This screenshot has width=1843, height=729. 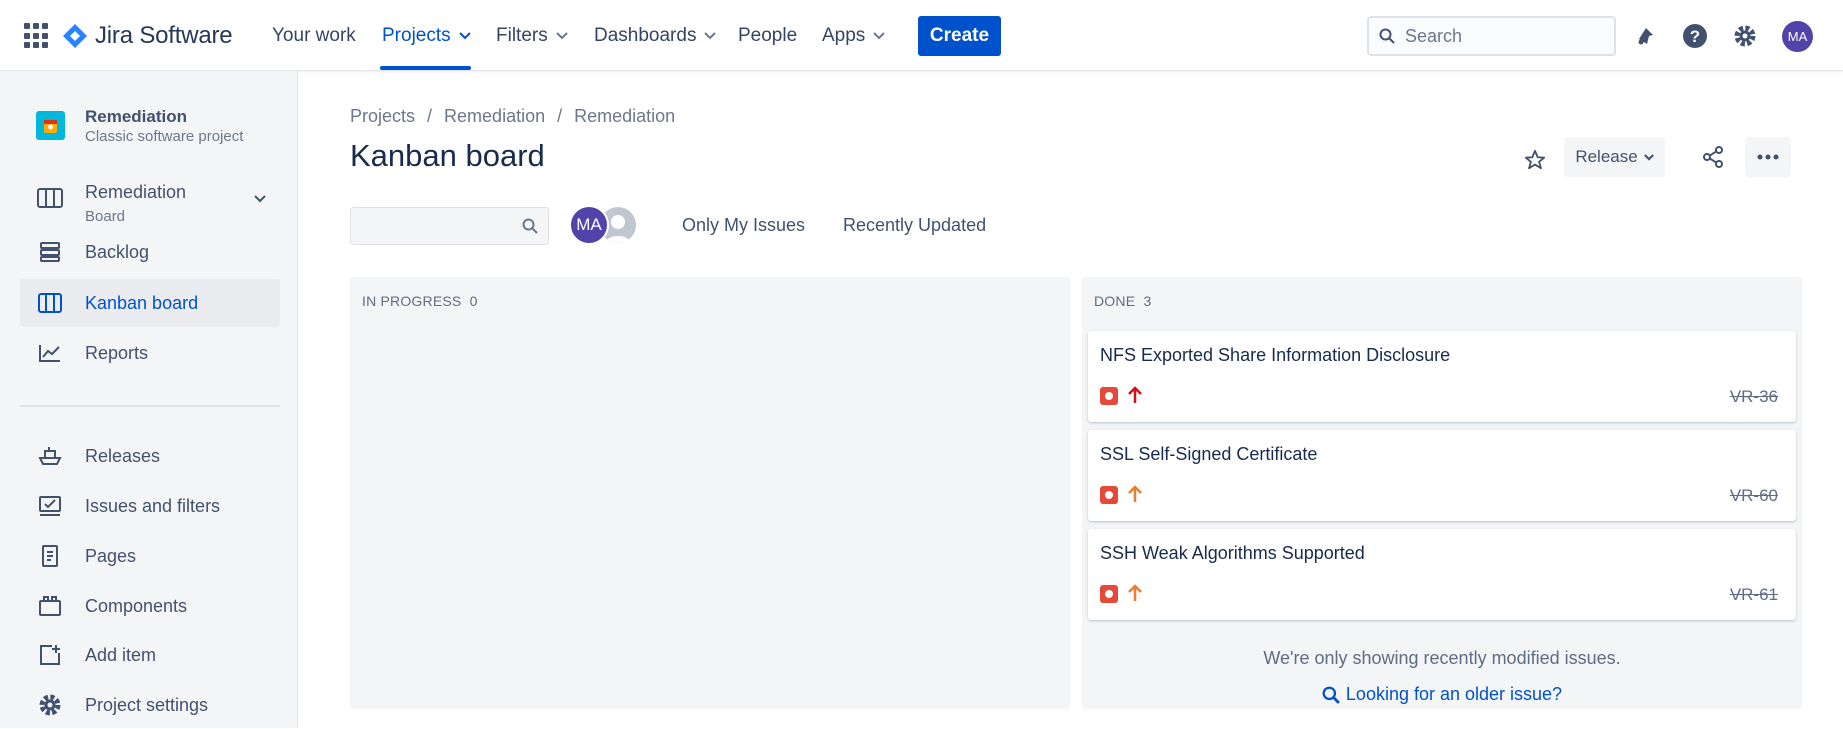 What do you see at coordinates (1754, 595) in the screenshot?
I see `issue-key: VR-61` at bounding box center [1754, 595].